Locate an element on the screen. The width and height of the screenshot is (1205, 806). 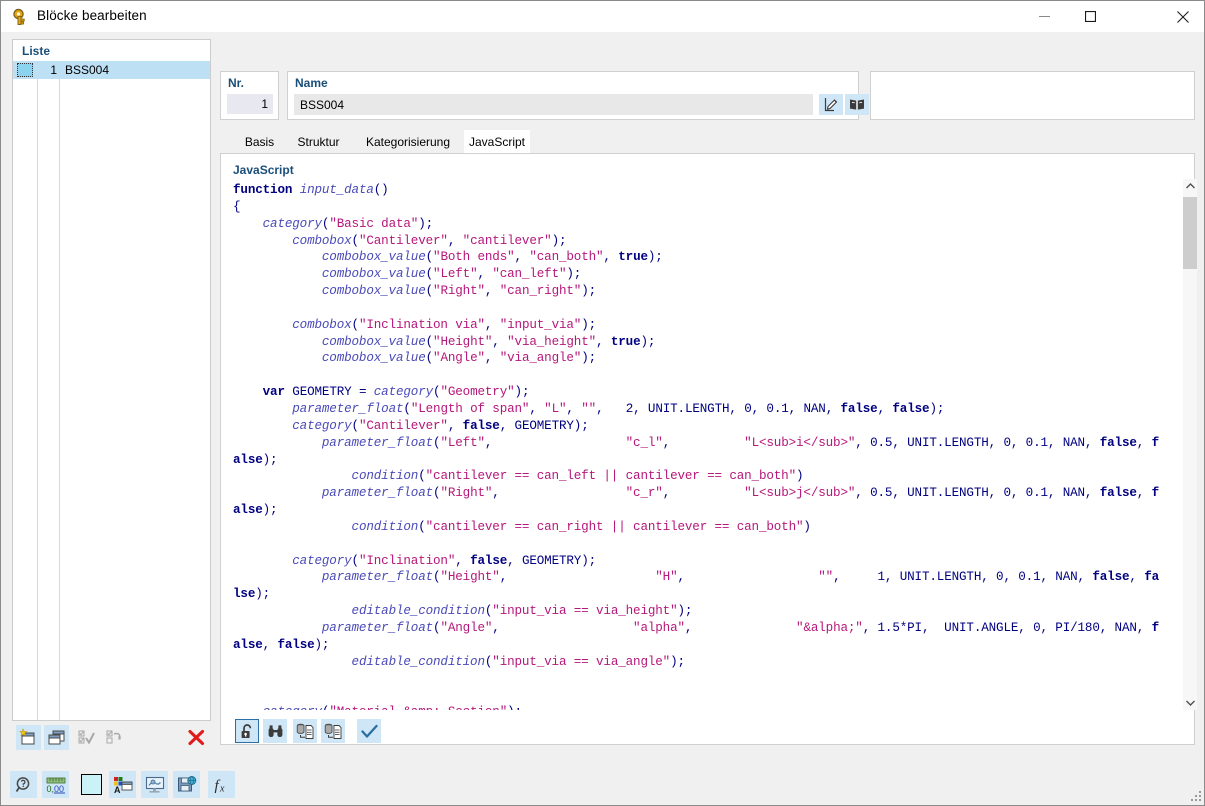
scrollbar-thumb is located at coordinates (1190, 233).